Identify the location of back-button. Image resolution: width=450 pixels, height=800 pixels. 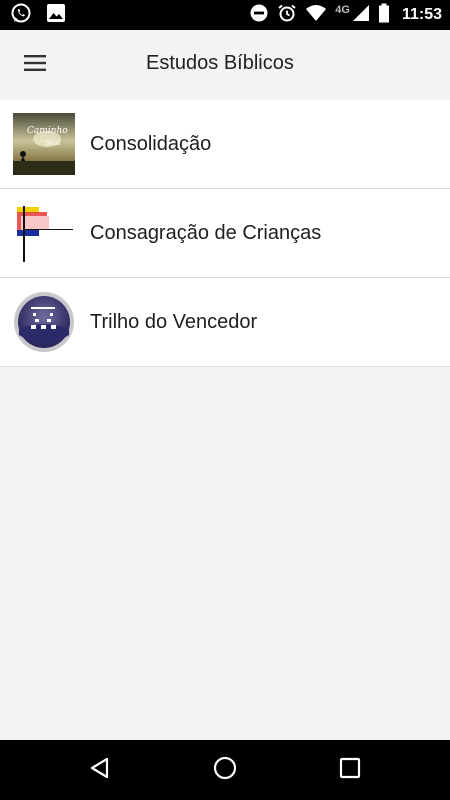
(100, 770).